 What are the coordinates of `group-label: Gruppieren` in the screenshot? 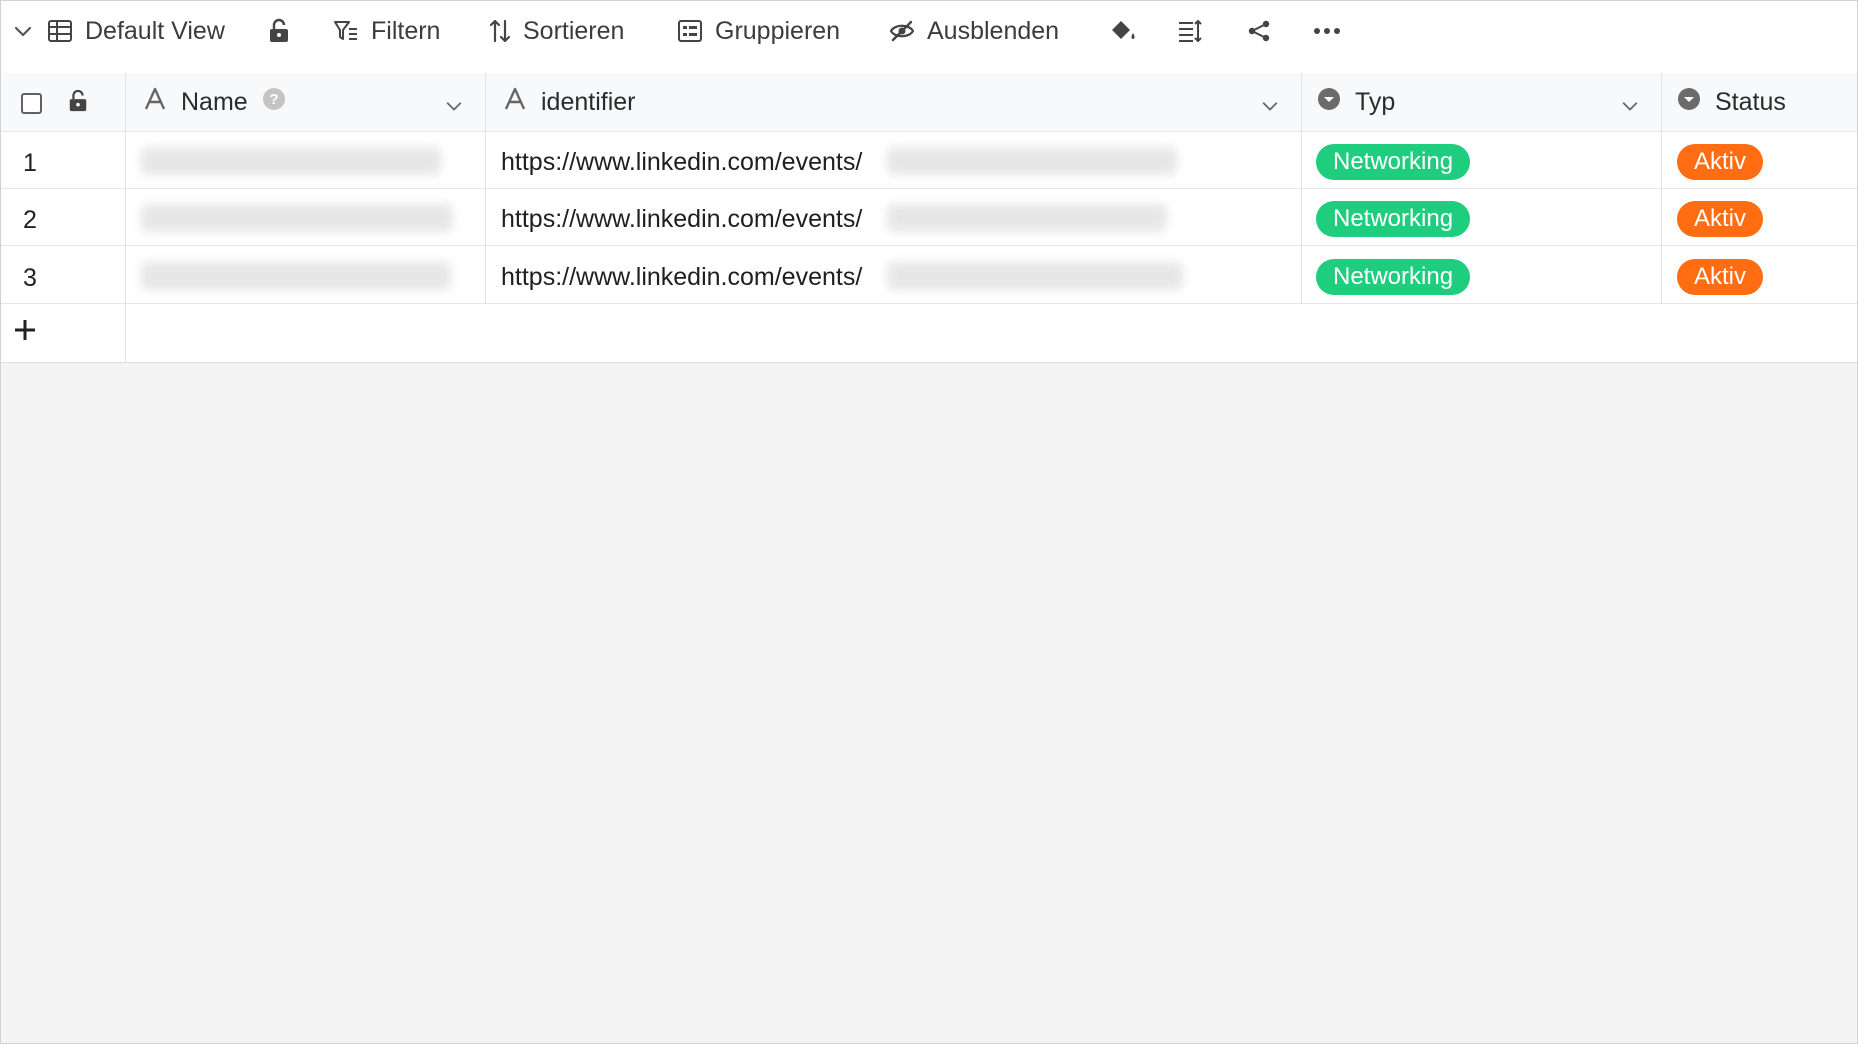 It's located at (778, 30).